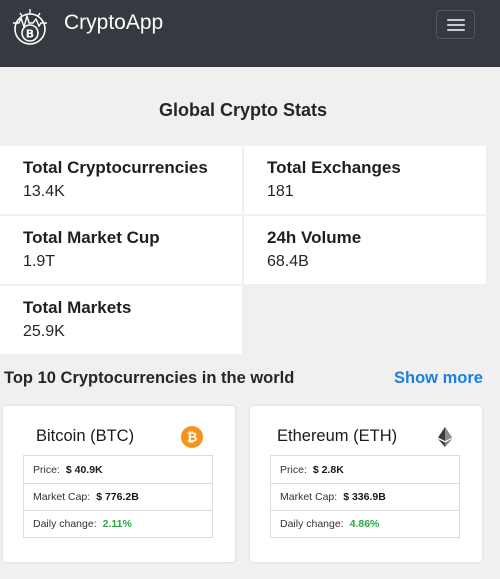  Describe the element at coordinates (365, 180) in the screenshot. I see `stat-card-total-exchanges: Total Exchanges 181` at that location.